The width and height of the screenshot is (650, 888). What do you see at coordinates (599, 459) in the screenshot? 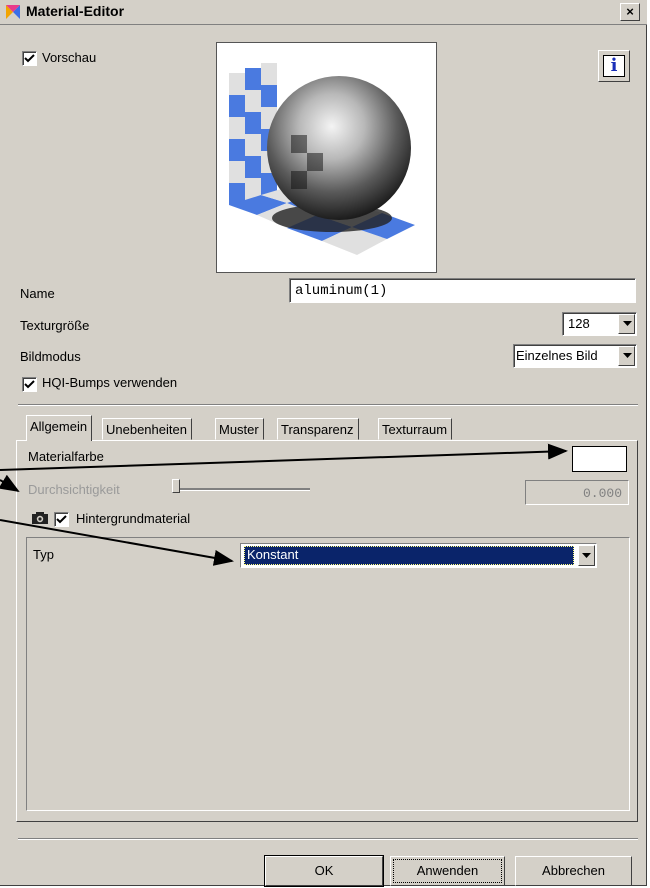
I see `material-color-swatch` at bounding box center [599, 459].